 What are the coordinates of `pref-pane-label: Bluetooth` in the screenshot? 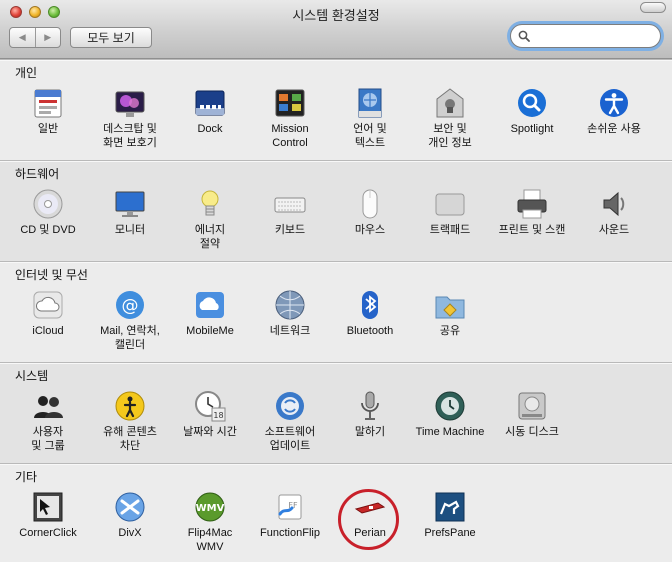 It's located at (370, 331).